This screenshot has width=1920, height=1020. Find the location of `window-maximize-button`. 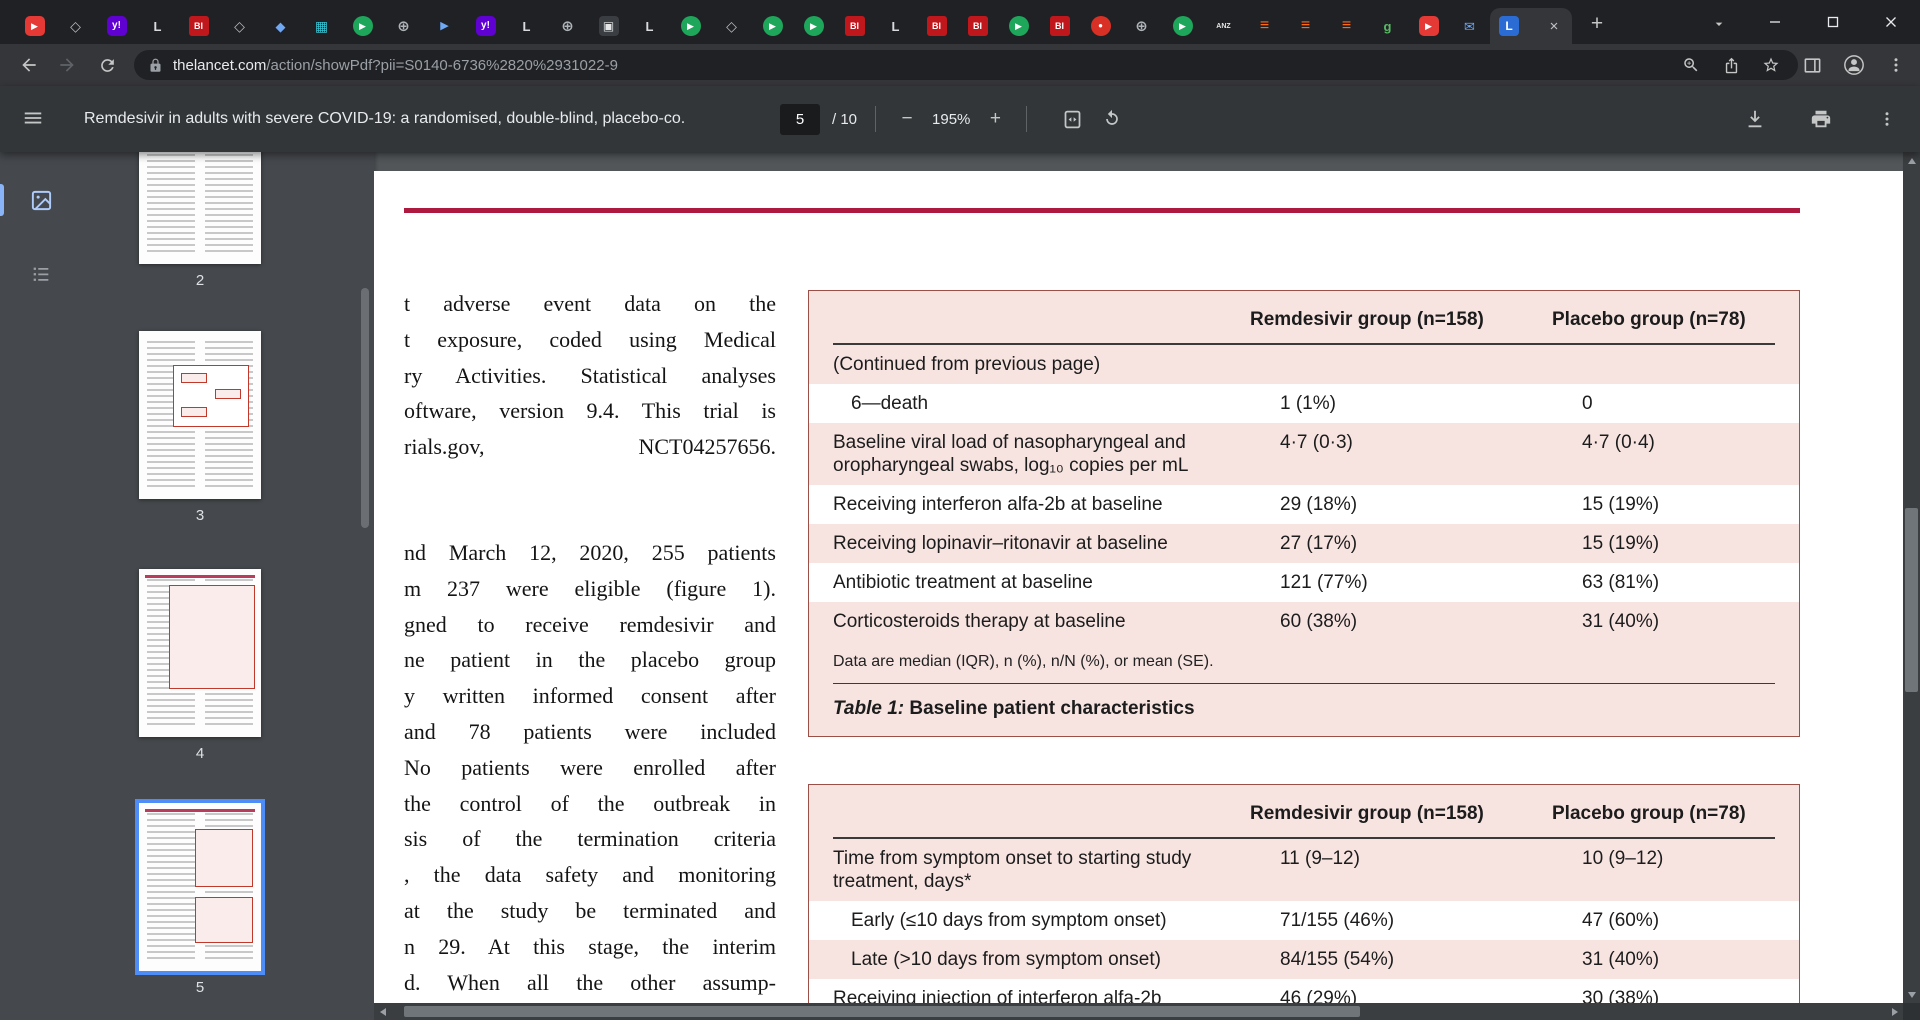

window-maximize-button is located at coordinates (1833, 22).